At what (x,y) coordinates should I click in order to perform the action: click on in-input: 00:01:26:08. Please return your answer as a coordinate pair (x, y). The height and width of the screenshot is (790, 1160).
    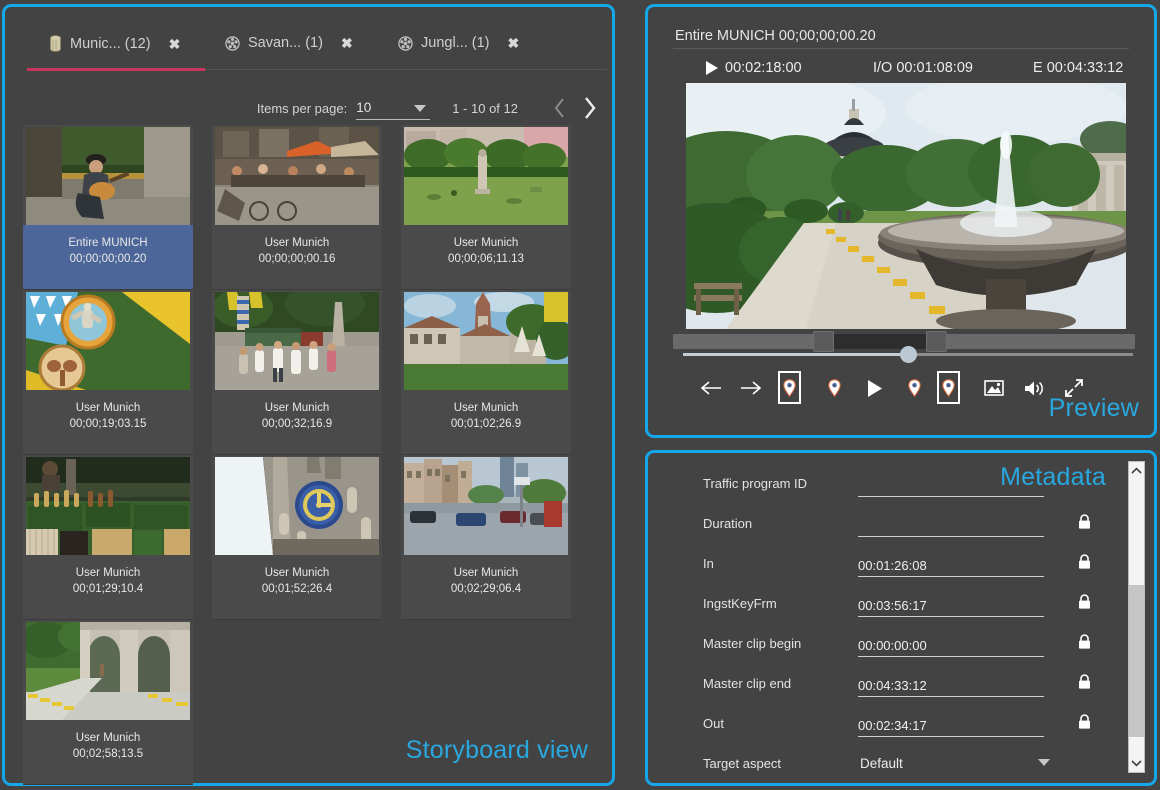
    Looking at the image, I should click on (951, 563).